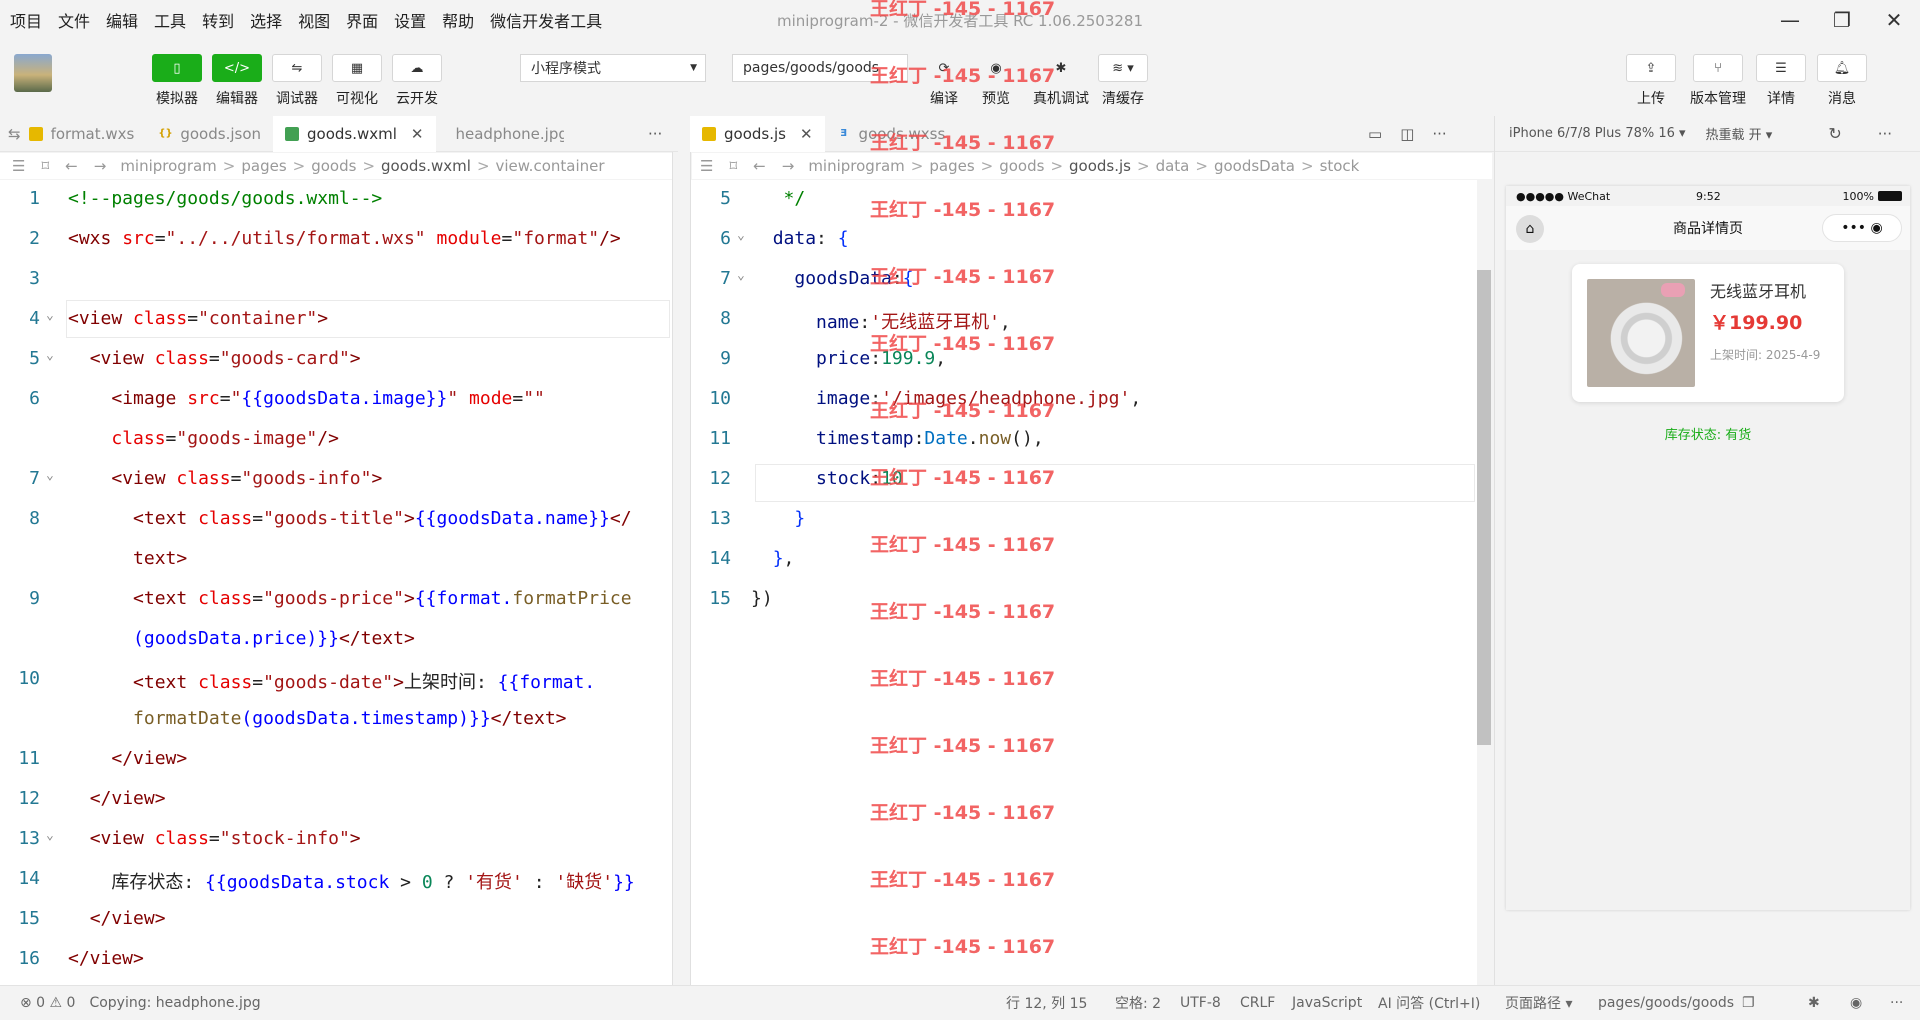  Describe the element at coordinates (317, 728) in the screenshot. I see `code-line: formatDate(goodsData.timestamp)}}</text>` at that location.